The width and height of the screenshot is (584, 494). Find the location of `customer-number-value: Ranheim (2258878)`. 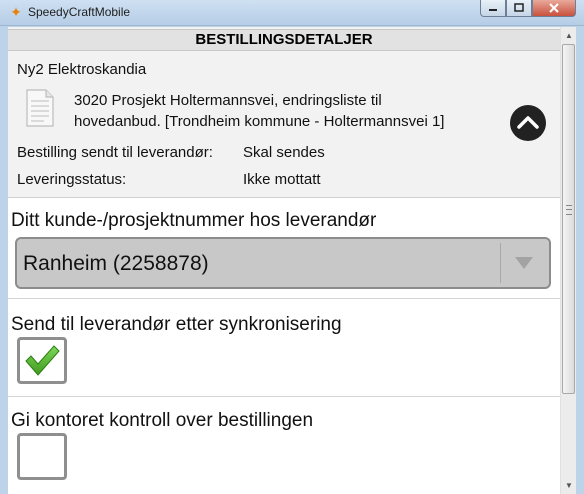

customer-number-value: Ranheim (2258878) is located at coordinates (116, 263).